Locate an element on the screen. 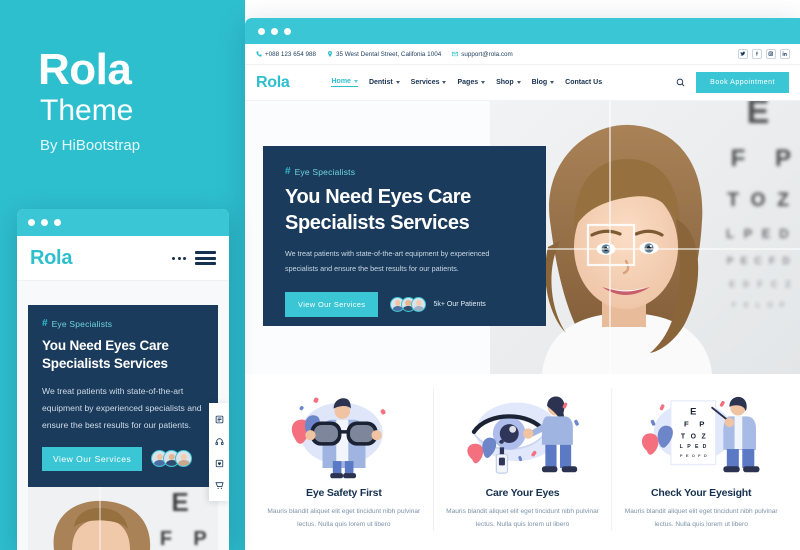  social-links is located at coordinates (764, 54).